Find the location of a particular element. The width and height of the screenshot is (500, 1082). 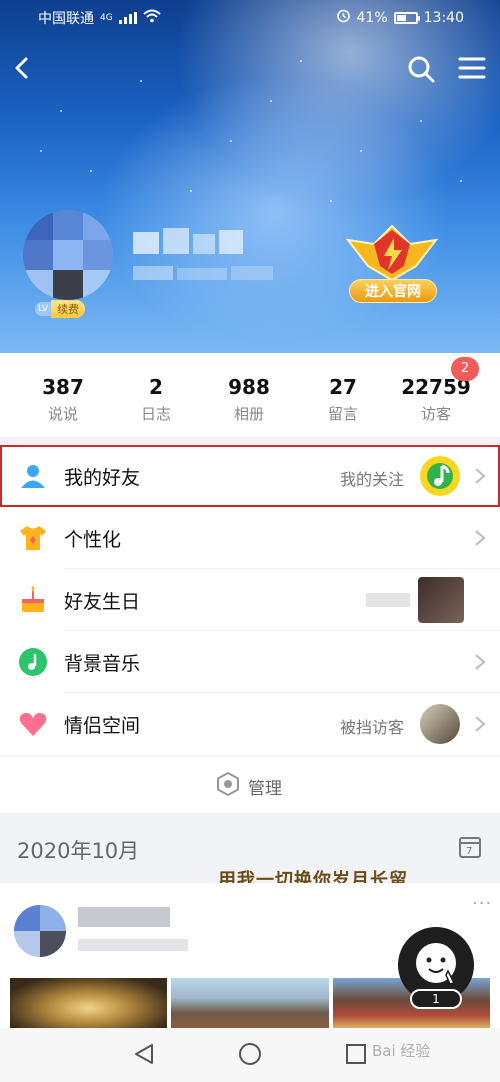

network-type: 4G is located at coordinates (106, 18).